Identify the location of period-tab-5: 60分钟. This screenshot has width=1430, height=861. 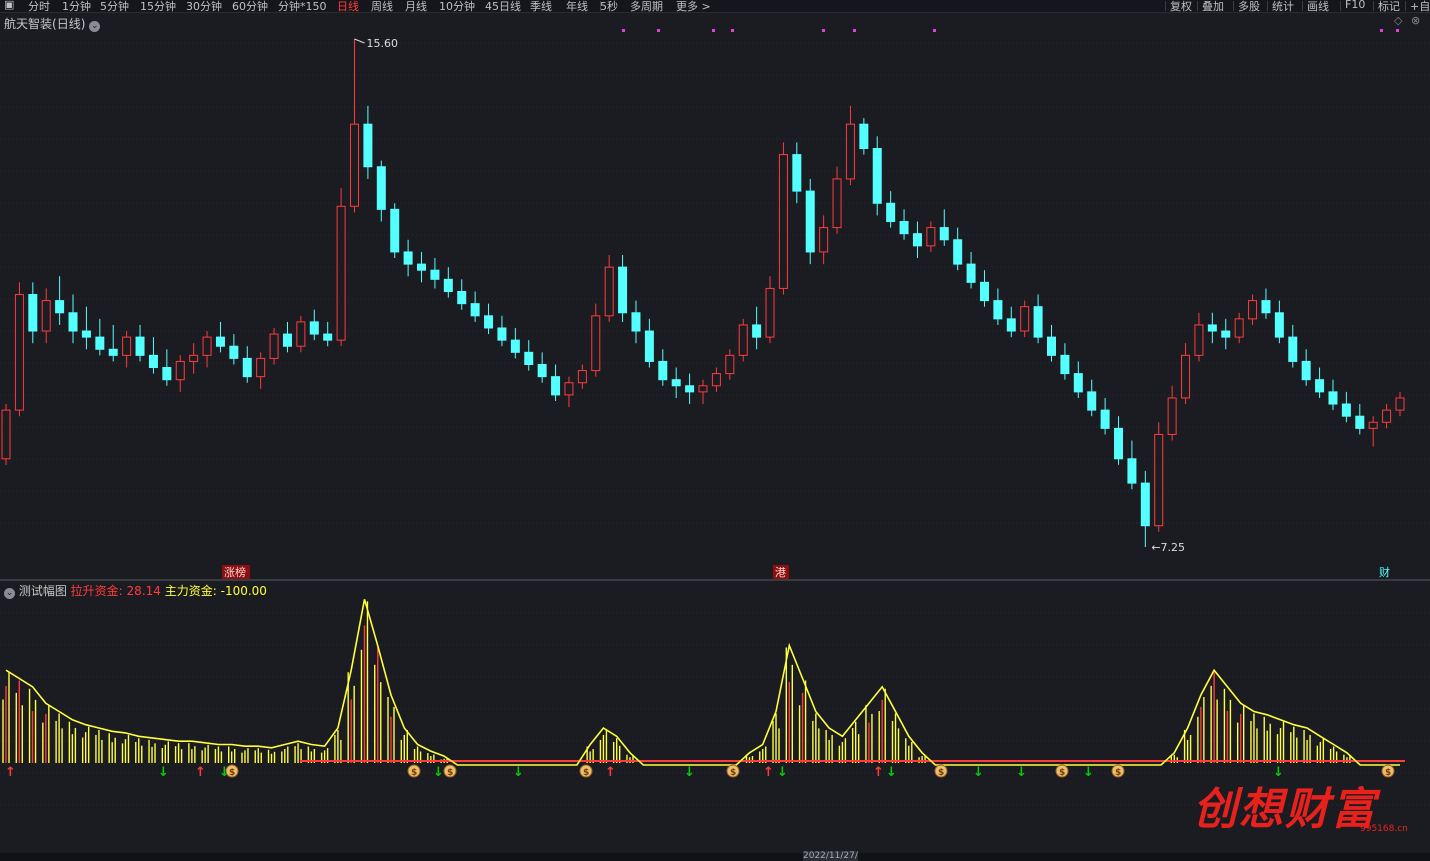
(250, 7).